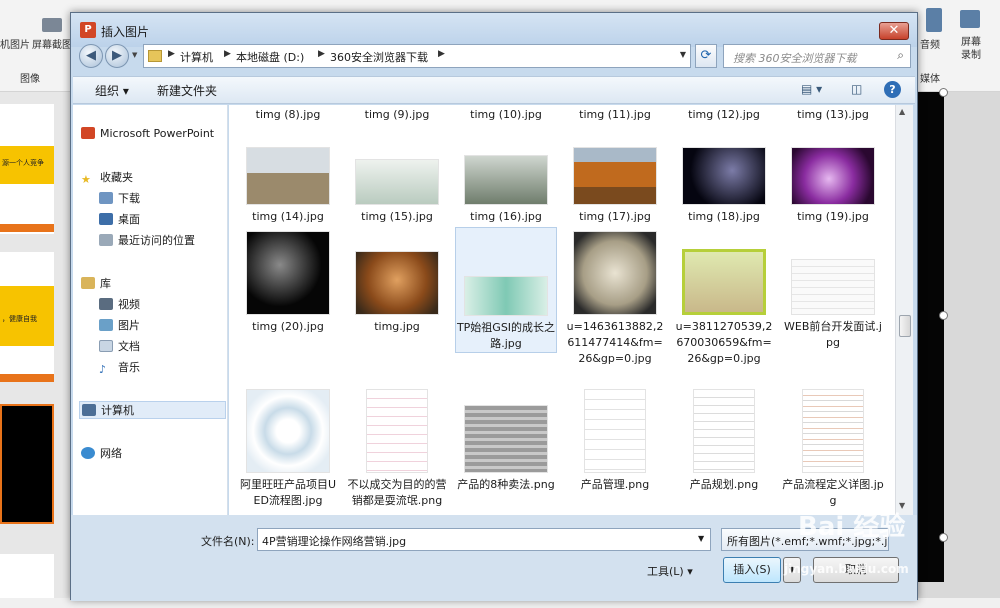  Describe the element at coordinates (107, 178) in the screenshot. I see `nav-favorites: ★ 收藏夹` at that location.